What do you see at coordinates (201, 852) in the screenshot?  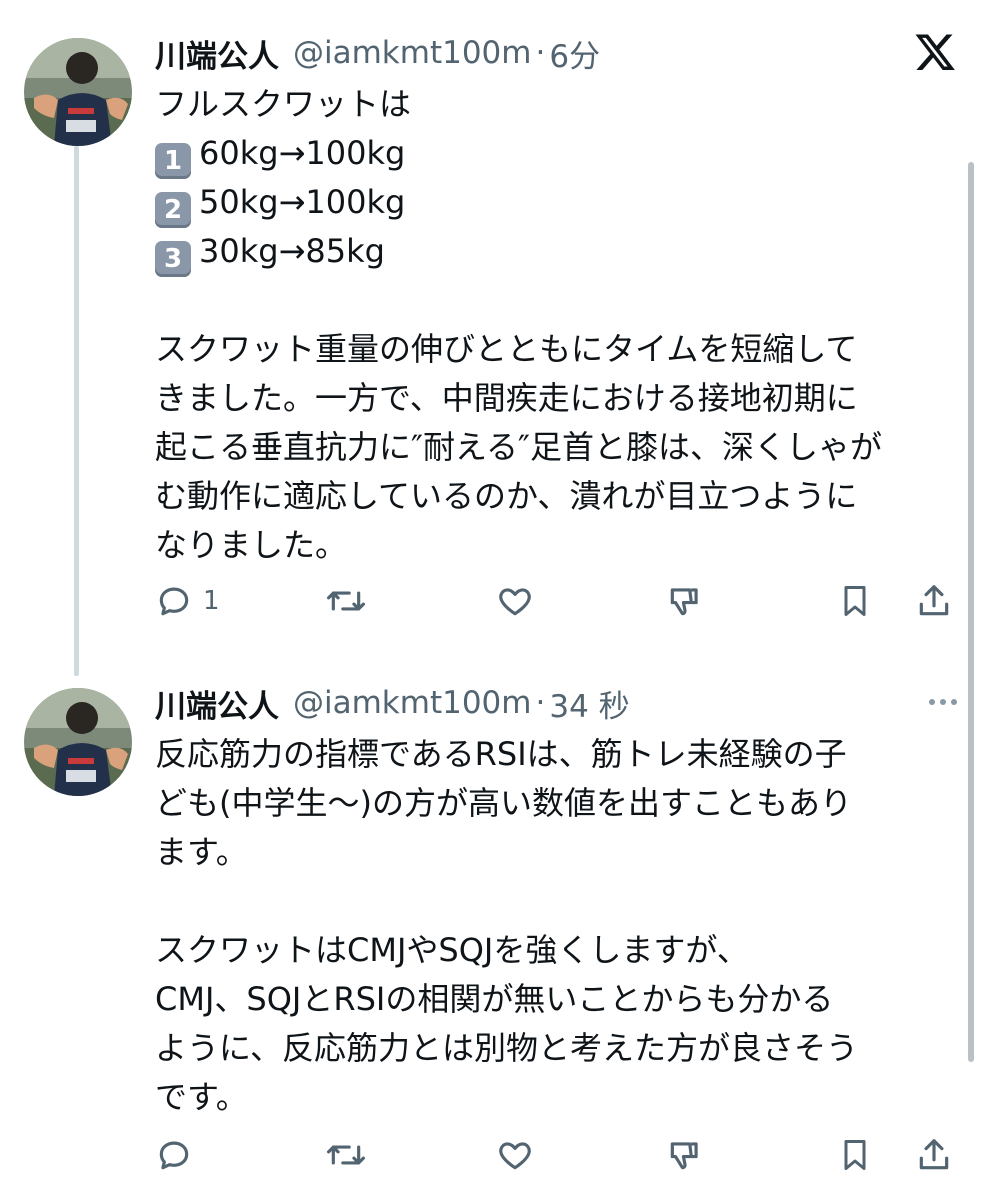 I see `text-line: ます。` at bounding box center [201, 852].